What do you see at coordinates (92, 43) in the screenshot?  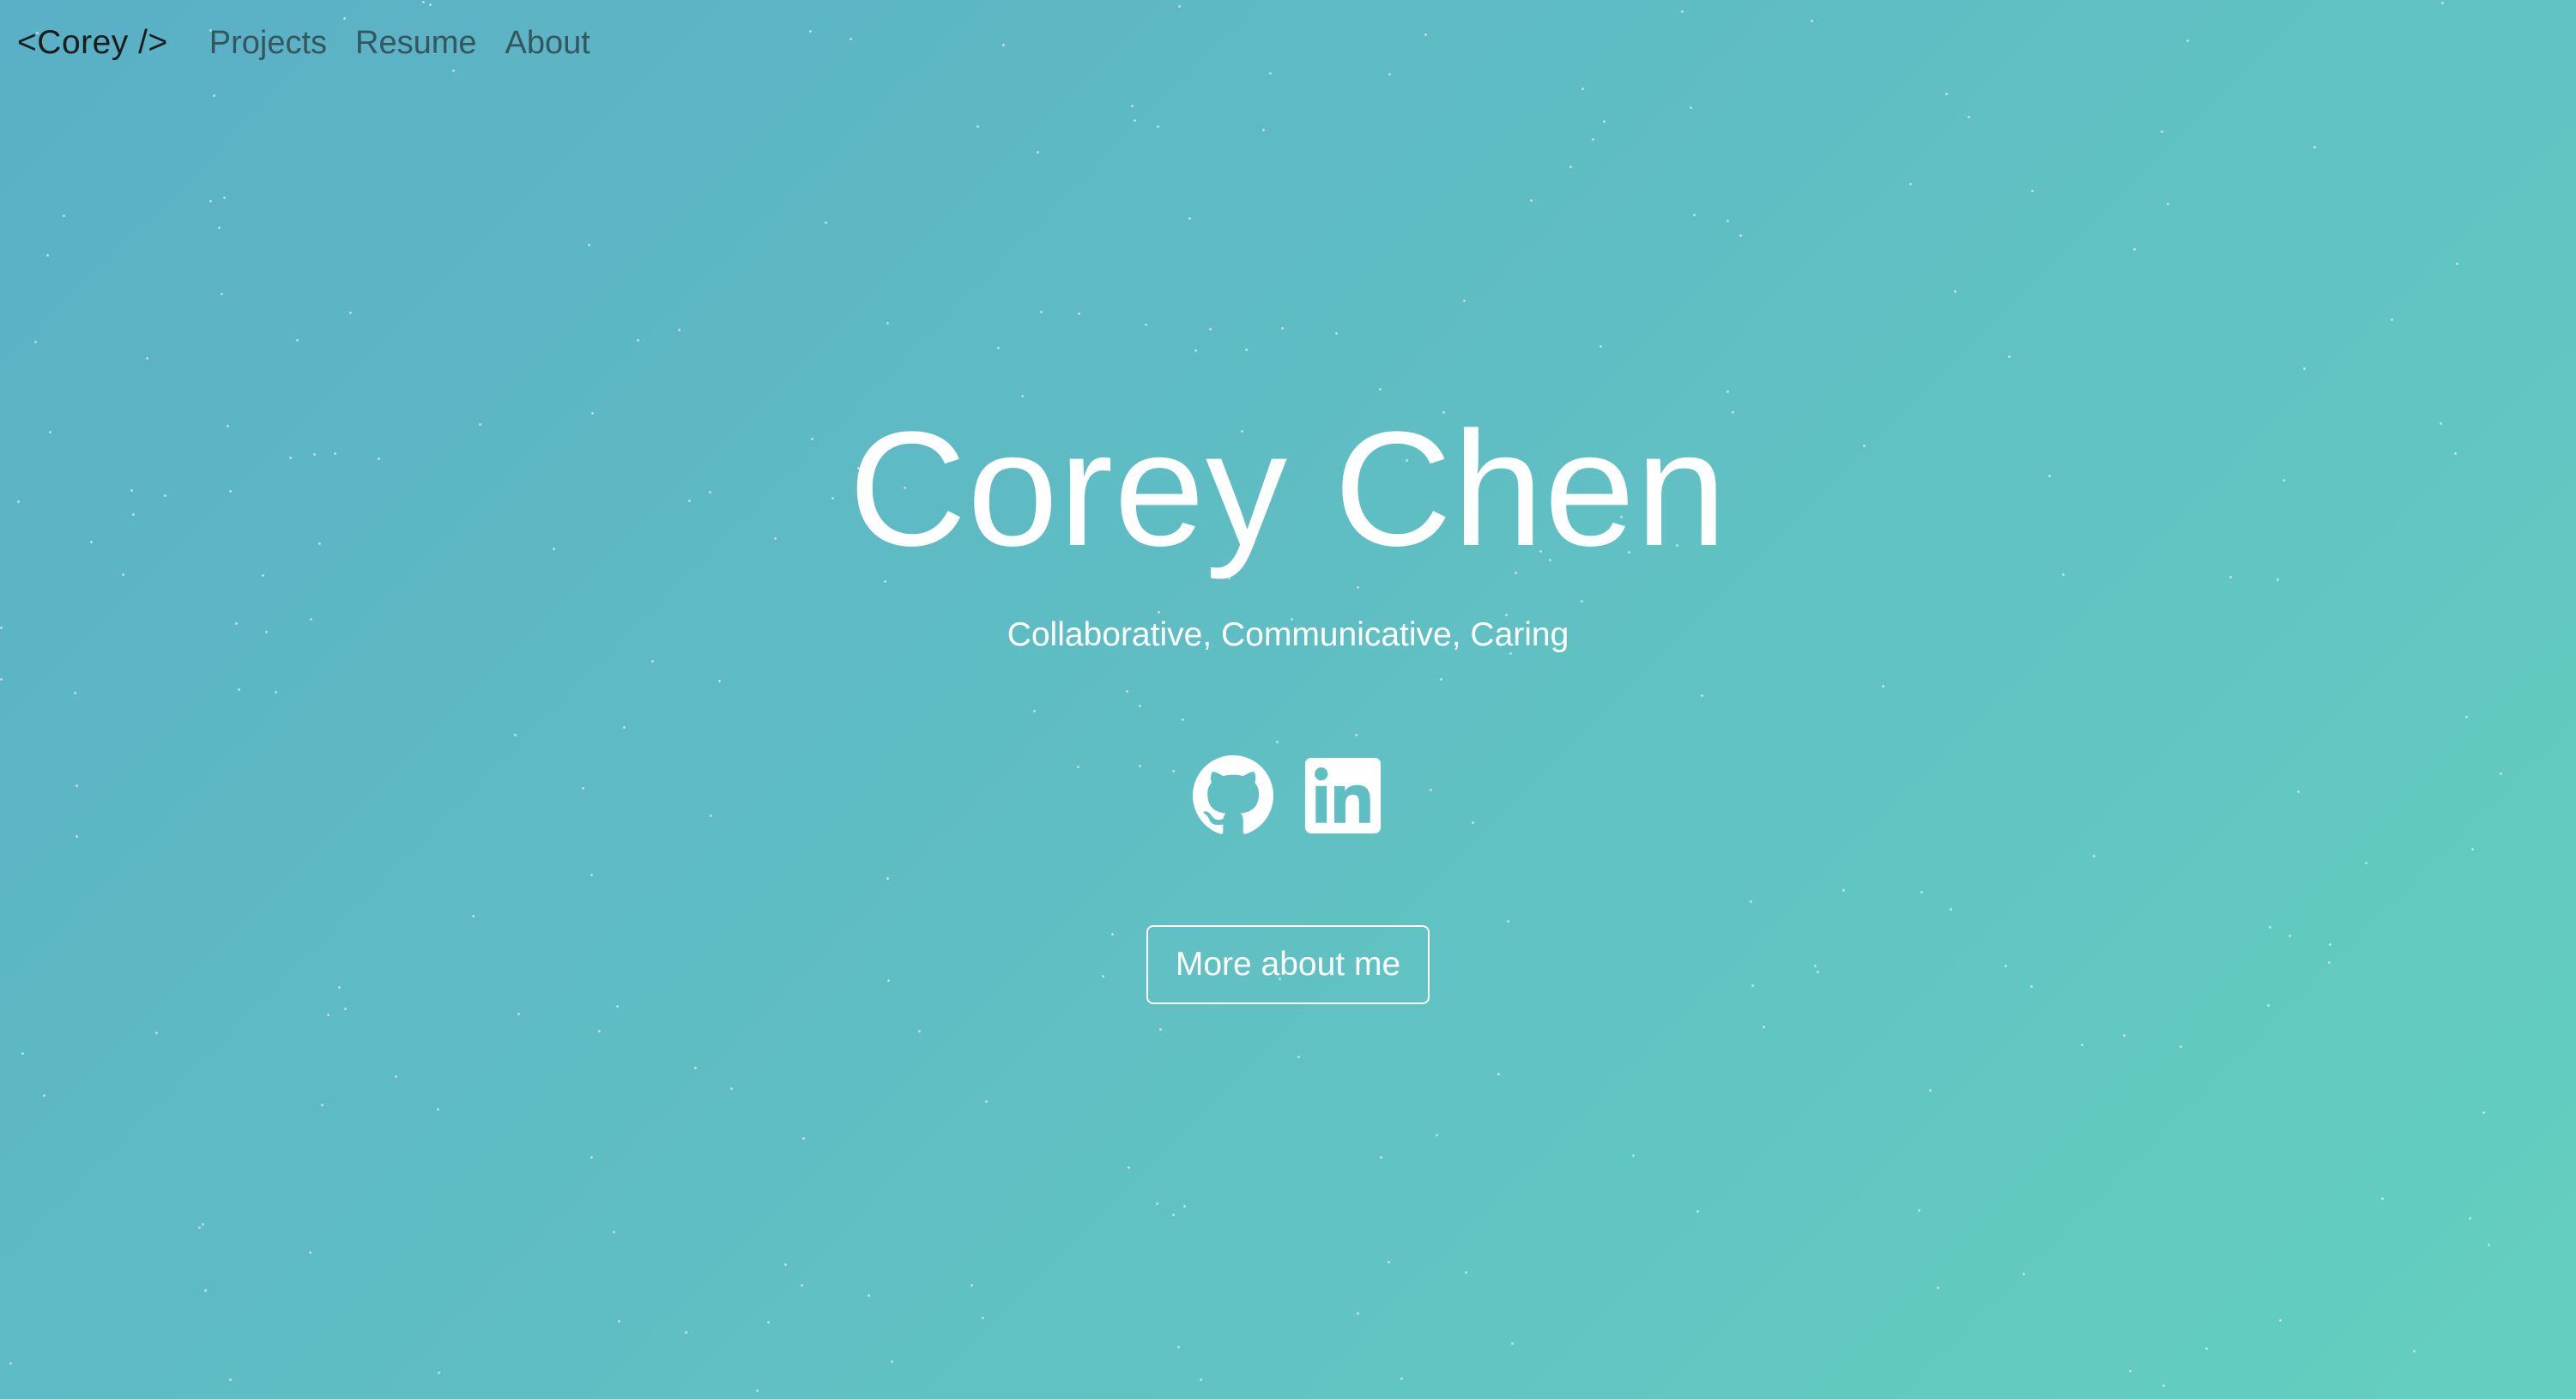 I see `brand-logo-link: <Corey />` at bounding box center [92, 43].